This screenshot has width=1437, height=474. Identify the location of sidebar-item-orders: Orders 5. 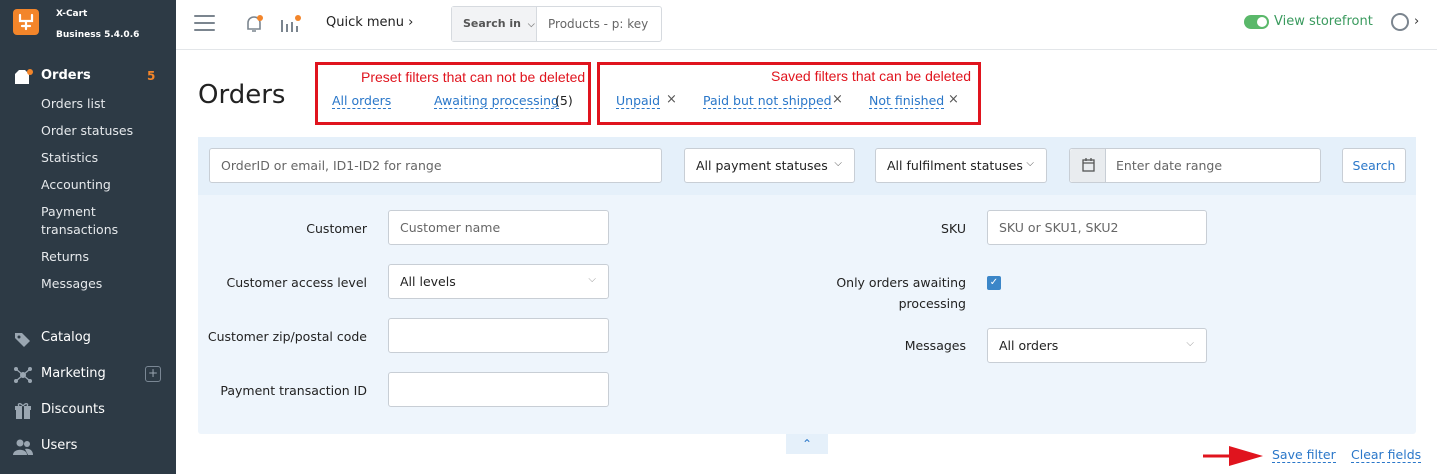
(88, 77).